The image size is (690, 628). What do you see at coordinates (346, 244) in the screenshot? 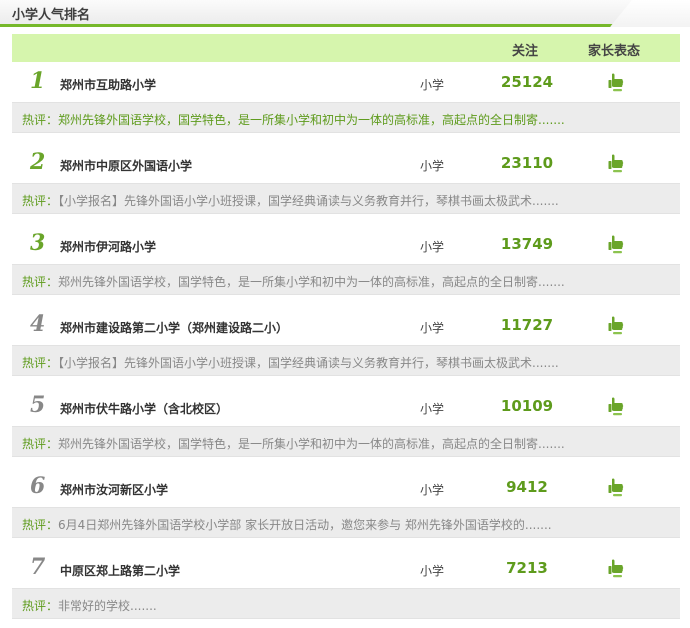
I see `table-row: 3 郑州市伊河路小学 小学 13749` at bounding box center [346, 244].